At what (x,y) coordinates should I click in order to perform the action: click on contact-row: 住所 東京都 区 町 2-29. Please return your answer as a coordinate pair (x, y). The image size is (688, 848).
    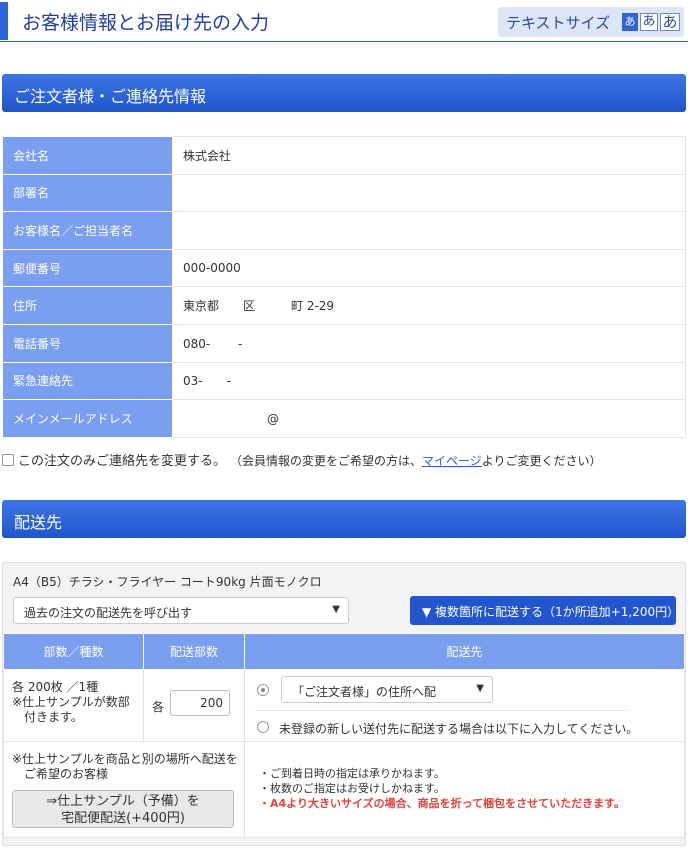
    Looking at the image, I should click on (344, 305).